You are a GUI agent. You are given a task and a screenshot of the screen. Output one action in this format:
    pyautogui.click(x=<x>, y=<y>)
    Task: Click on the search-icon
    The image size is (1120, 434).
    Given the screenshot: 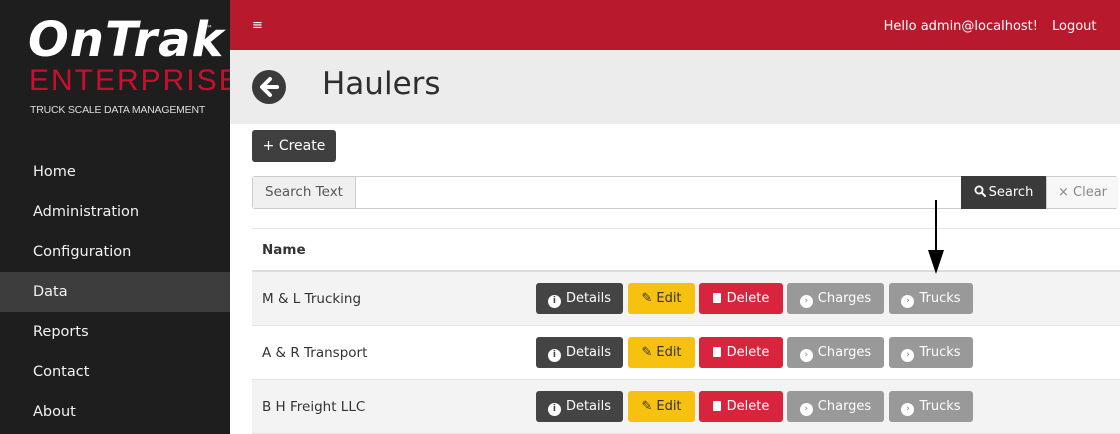 What is the action you would take?
    pyautogui.click(x=980, y=191)
    